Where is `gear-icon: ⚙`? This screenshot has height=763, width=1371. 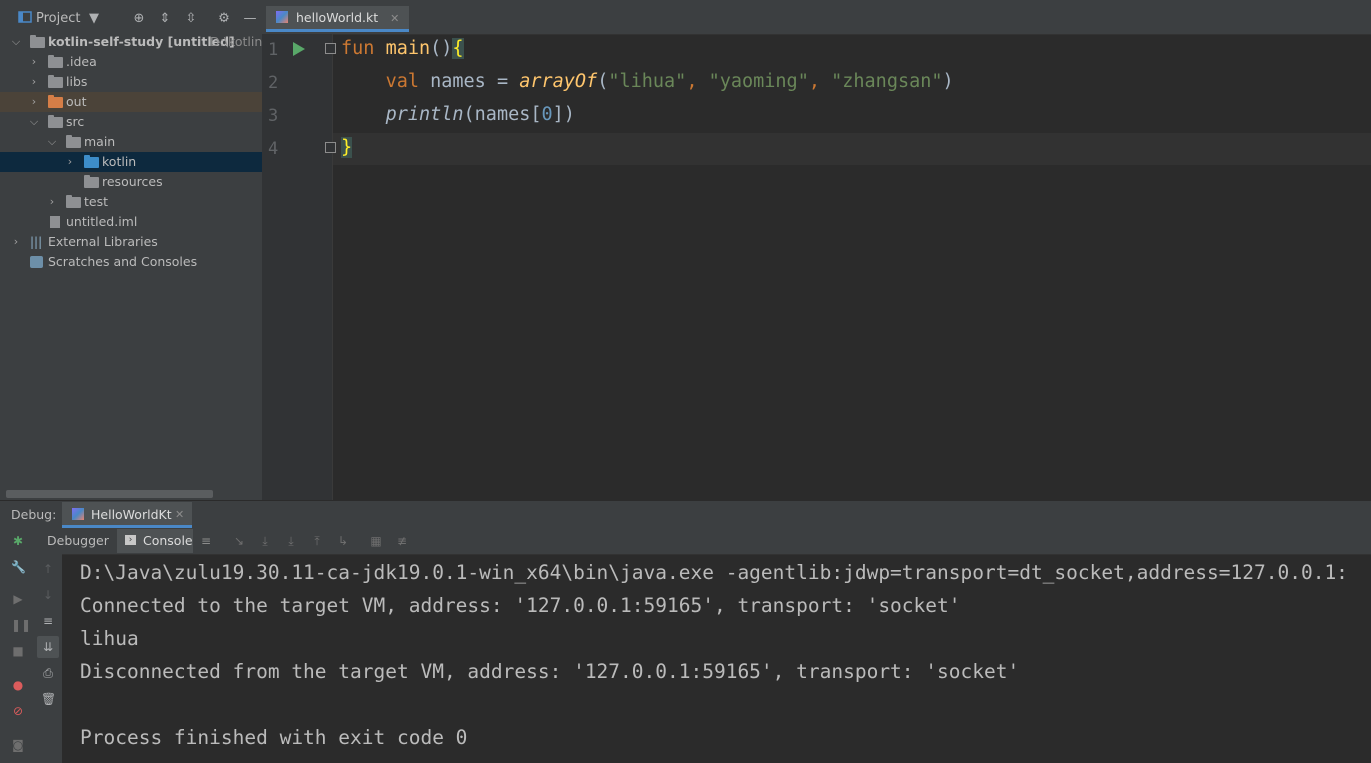
gear-icon: ⚙ is located at coordinates (224, 19).